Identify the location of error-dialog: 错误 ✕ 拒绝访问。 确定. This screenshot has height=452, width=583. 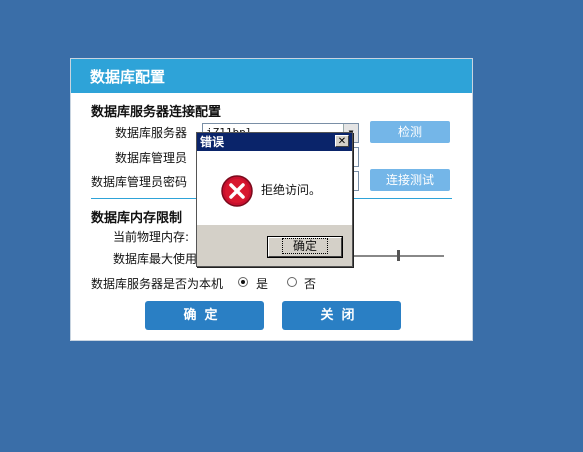
(274, 199).